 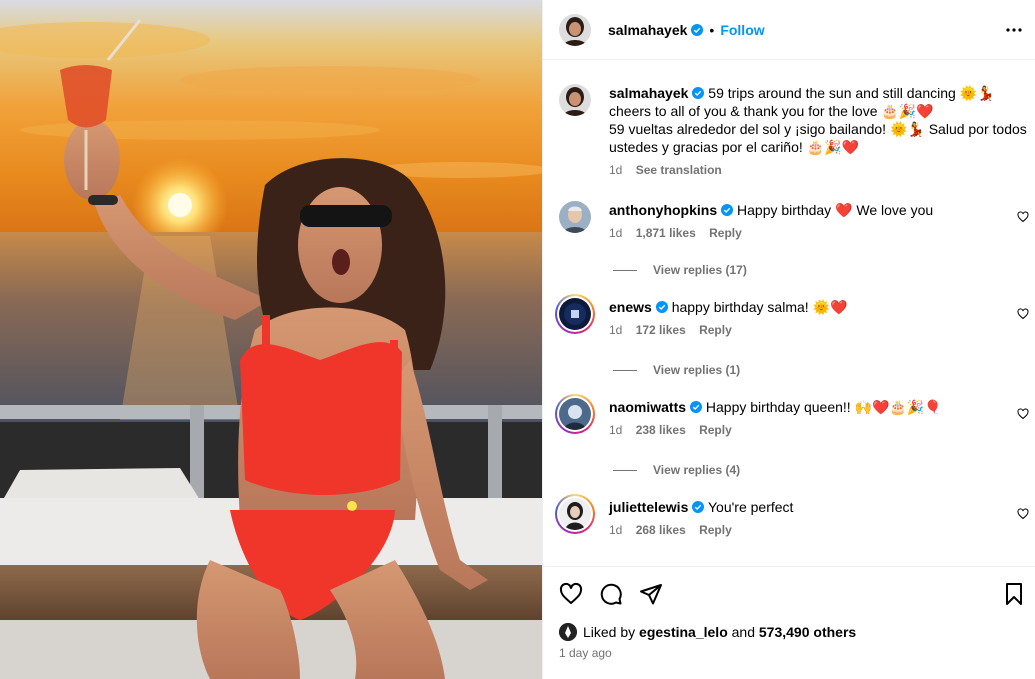 What do you see at coordinates (835, 210) in the screenshot?
I see `comment-text: Happy birthday ❤️ We love you` at bounding box center [835, 210].